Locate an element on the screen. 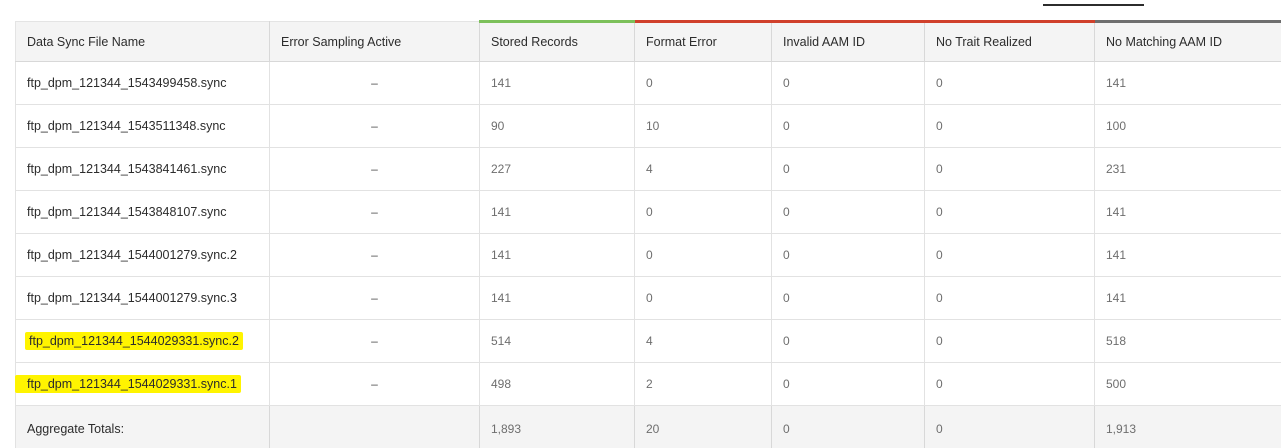  column-header-no-trait-realized: No Trait Realized is located at coordinates (1009, 41).